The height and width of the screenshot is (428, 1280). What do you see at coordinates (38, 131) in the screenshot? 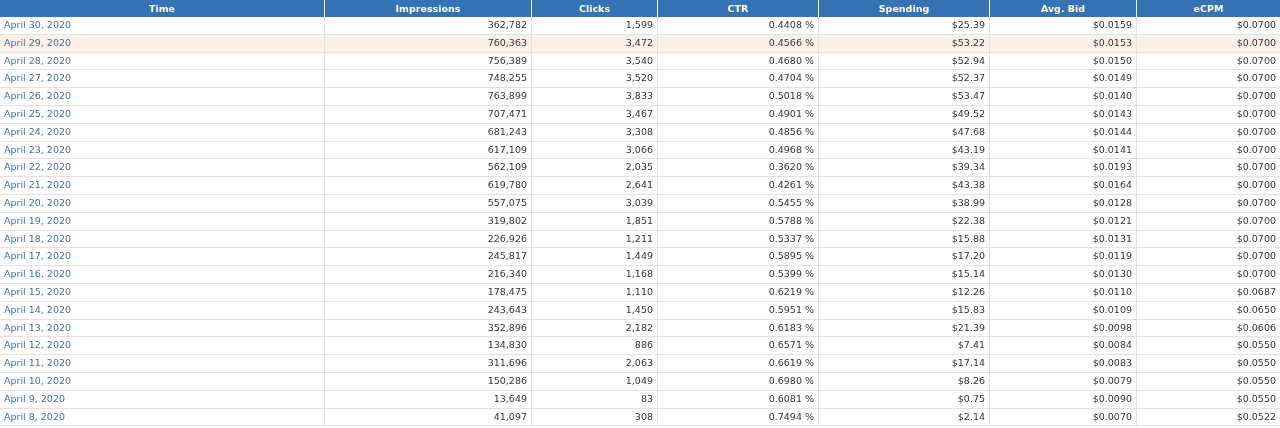
I see `date-link: April 24, 2020` at bounding box center [38, 131].